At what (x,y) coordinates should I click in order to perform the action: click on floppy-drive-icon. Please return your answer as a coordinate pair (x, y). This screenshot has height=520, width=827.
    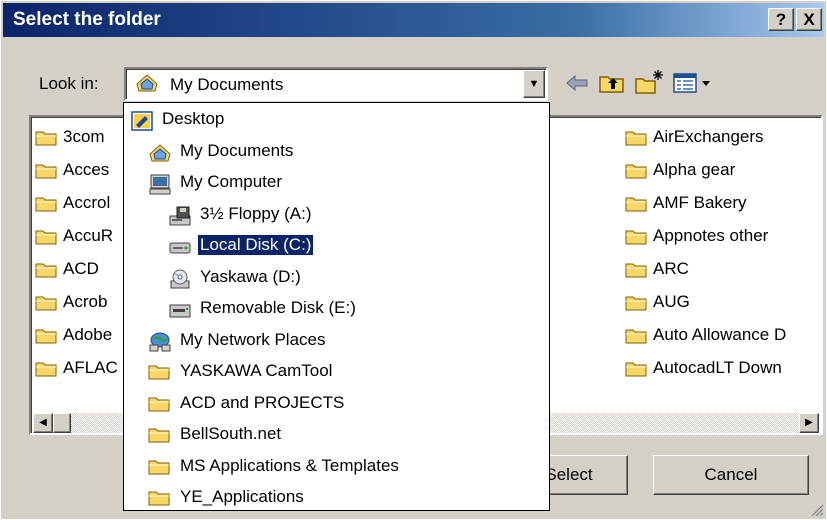
    Looking at the image, I should click on (180, 215).